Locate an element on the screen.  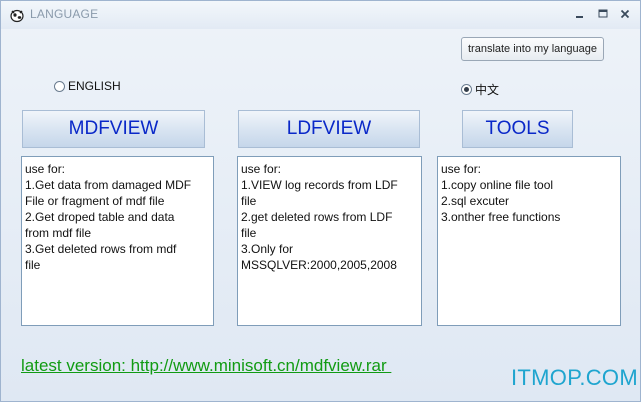
english-radio-circle is located at coordinates (59, 86).